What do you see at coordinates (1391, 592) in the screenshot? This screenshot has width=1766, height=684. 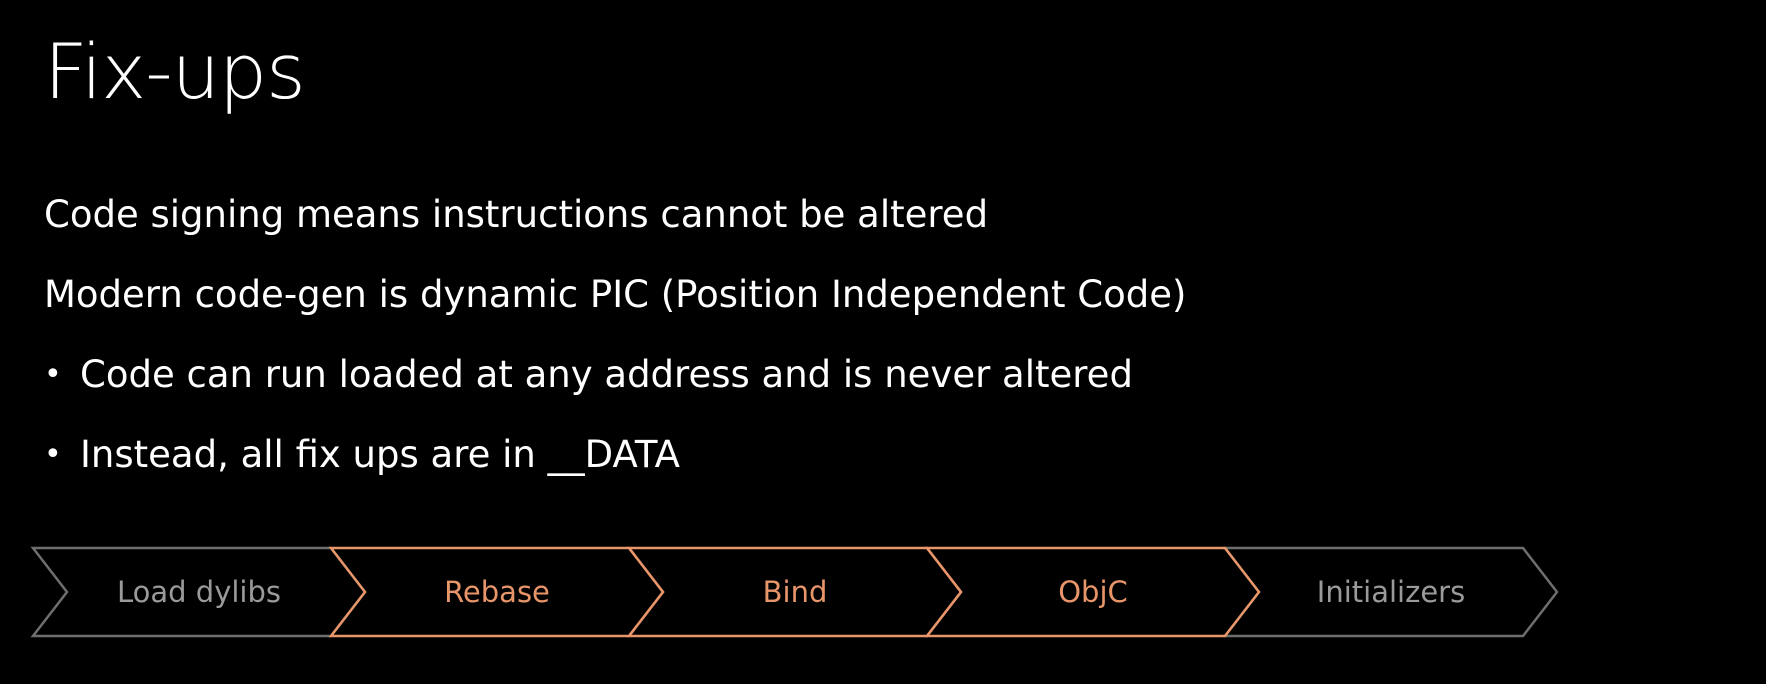 I see `stage-label-initializers: Initializers` at bounding box center [1391, 592].